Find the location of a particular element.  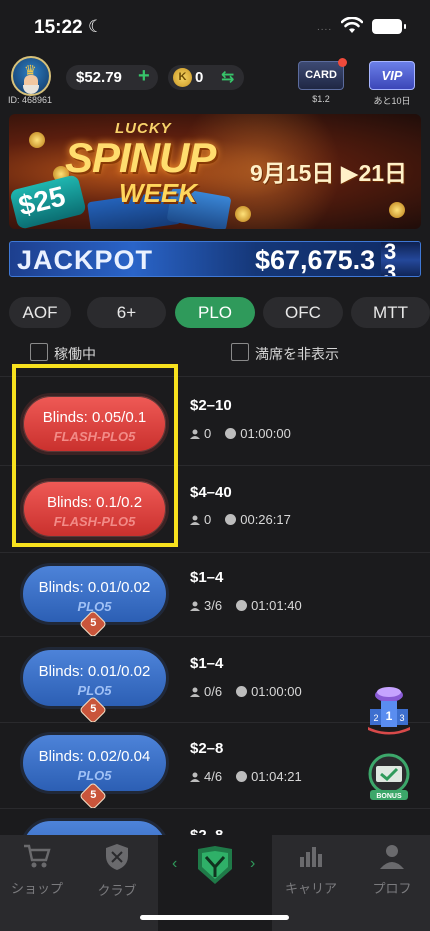

running-label: 稼働中 is located at coordinates (75, 354).